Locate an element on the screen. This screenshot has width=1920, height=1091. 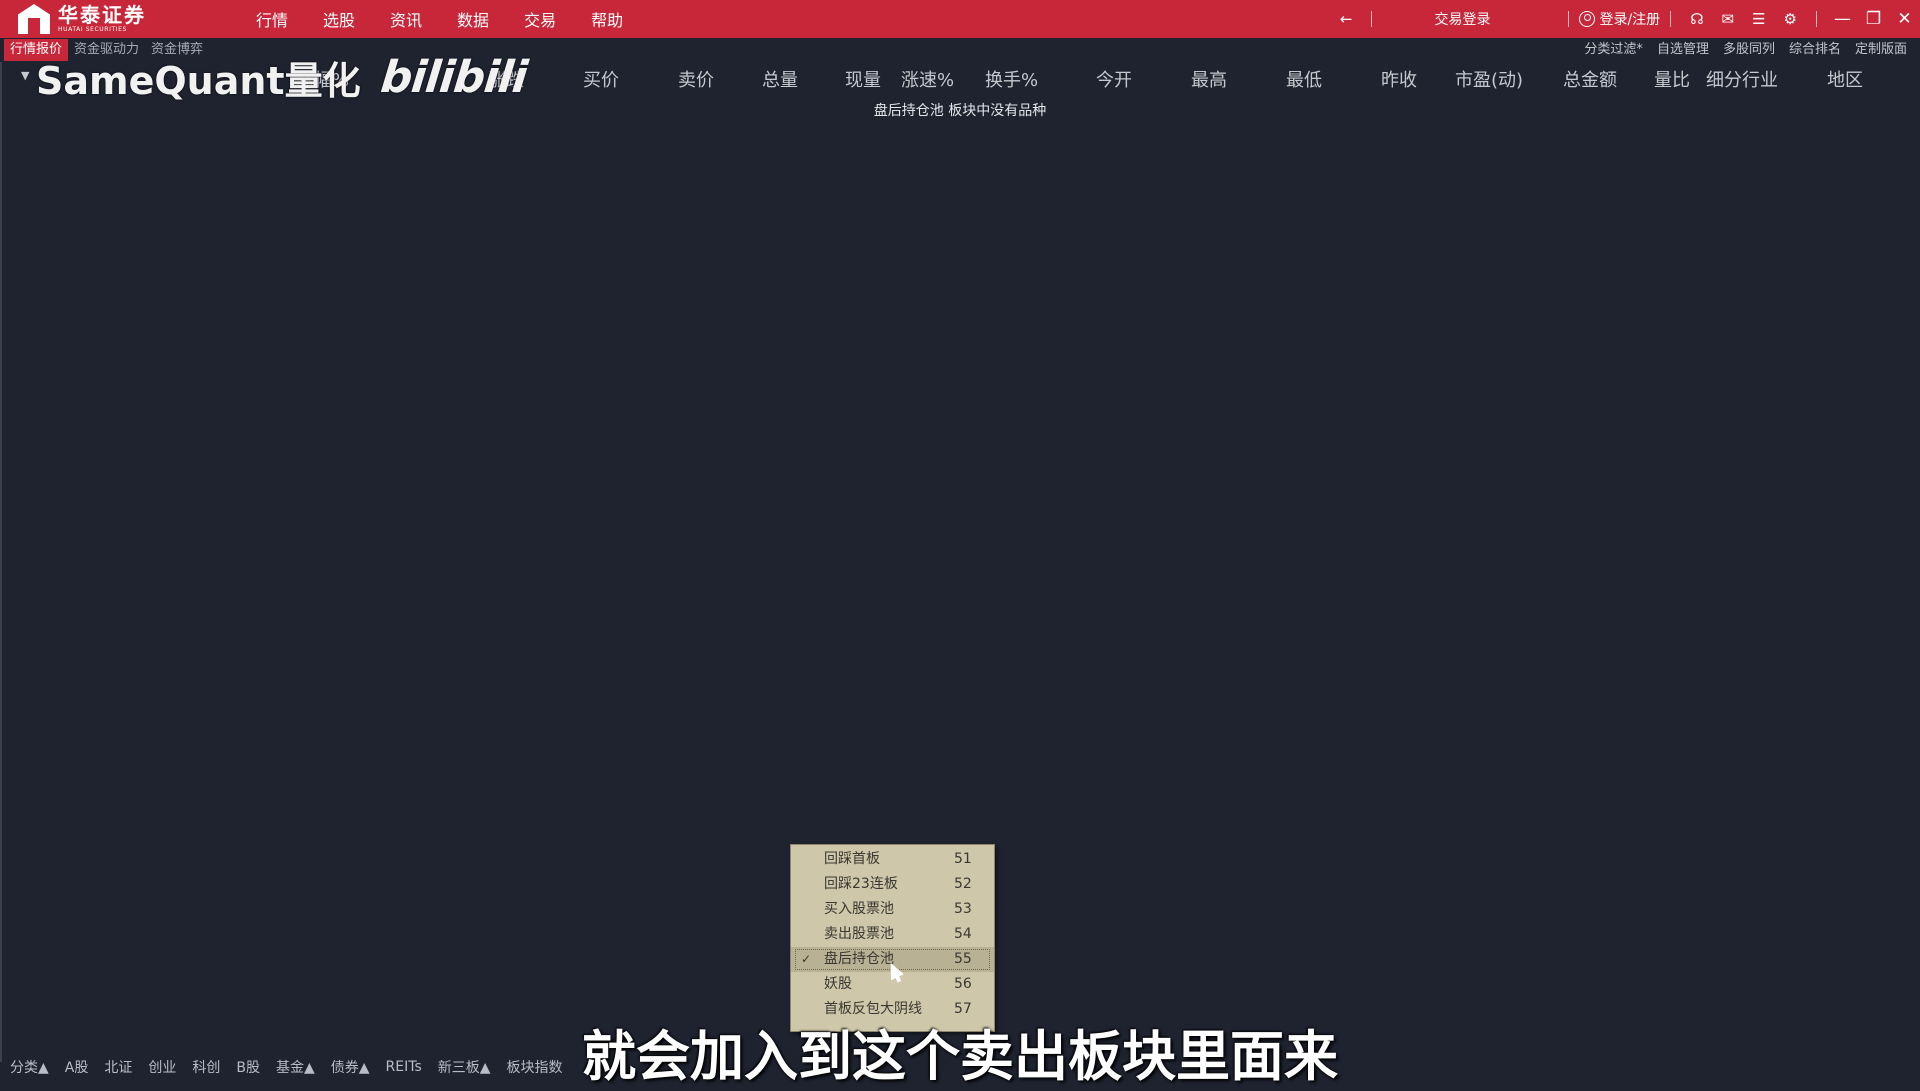
custom-layout-button: 定制版面 is located at coordinates (1881, 50).